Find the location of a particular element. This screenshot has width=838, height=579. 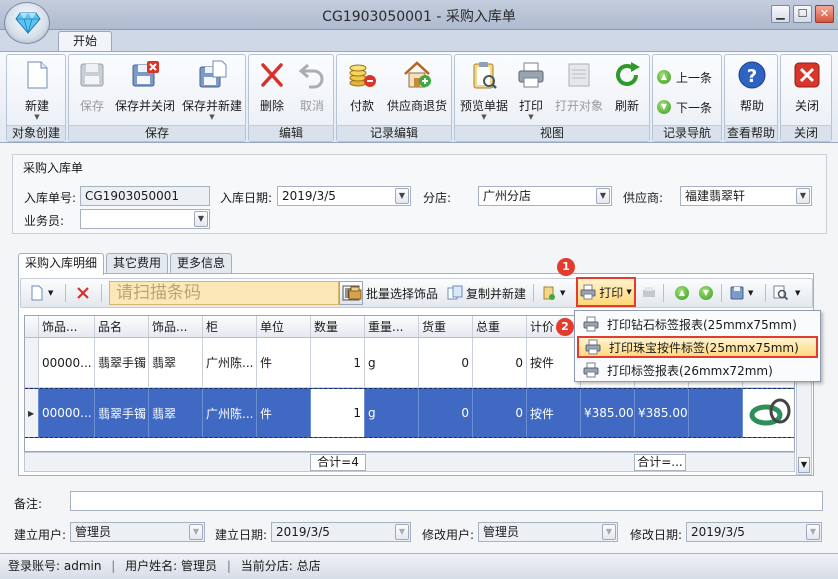

find-button is located at coordinates (781, 293).